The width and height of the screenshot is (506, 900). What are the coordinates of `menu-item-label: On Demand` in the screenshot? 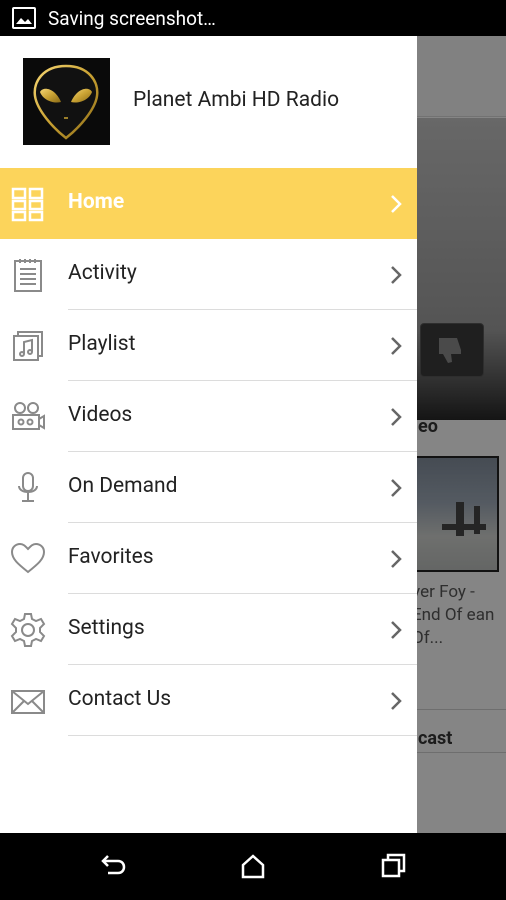 It's located at (123, 486).